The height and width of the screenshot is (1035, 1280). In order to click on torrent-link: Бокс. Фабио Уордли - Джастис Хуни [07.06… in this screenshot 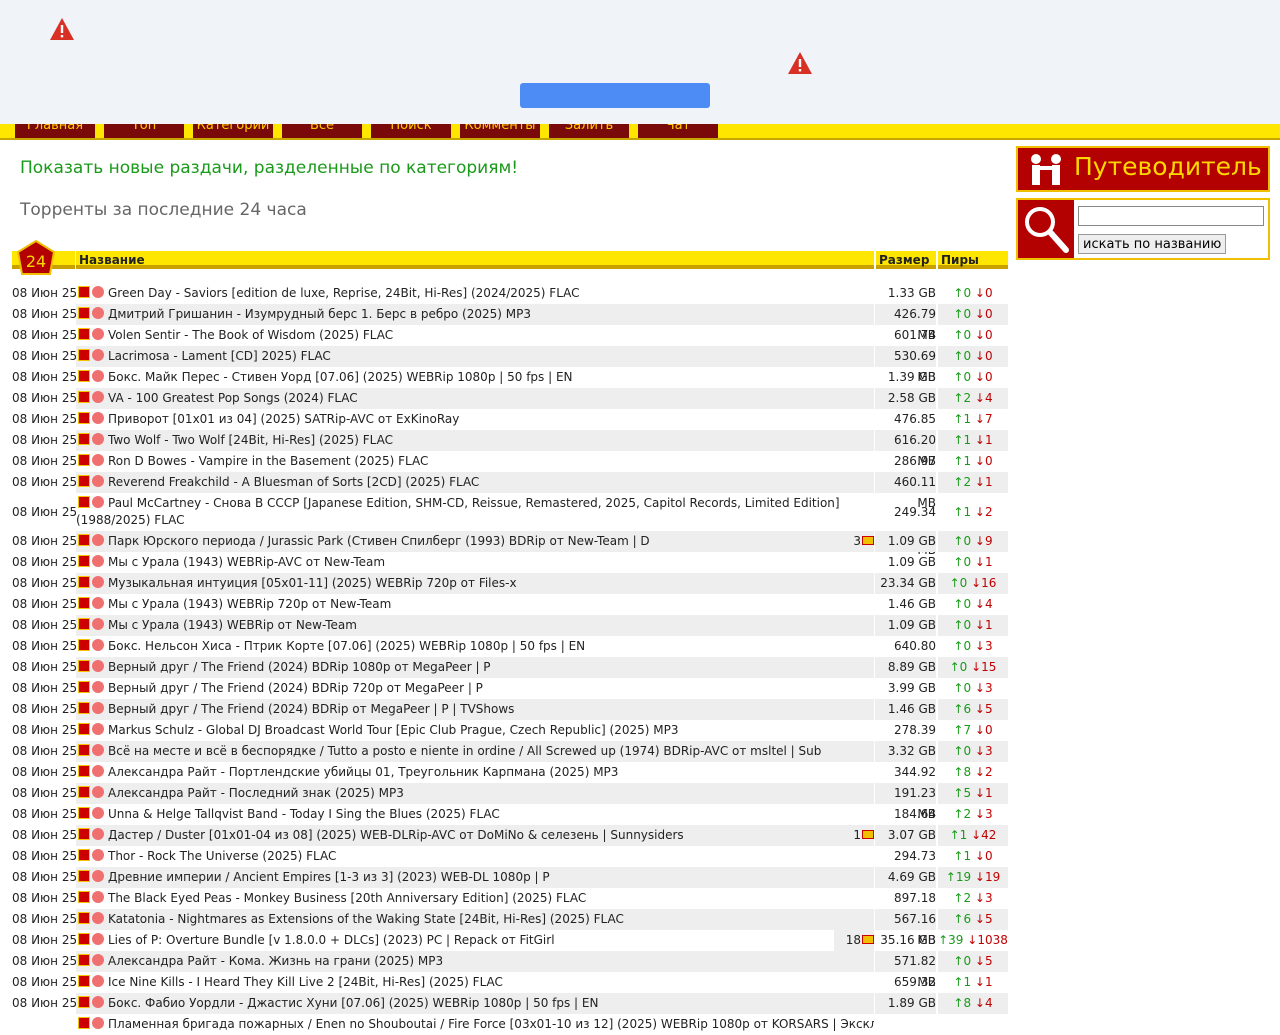, I will do `click(353, 1003)`.